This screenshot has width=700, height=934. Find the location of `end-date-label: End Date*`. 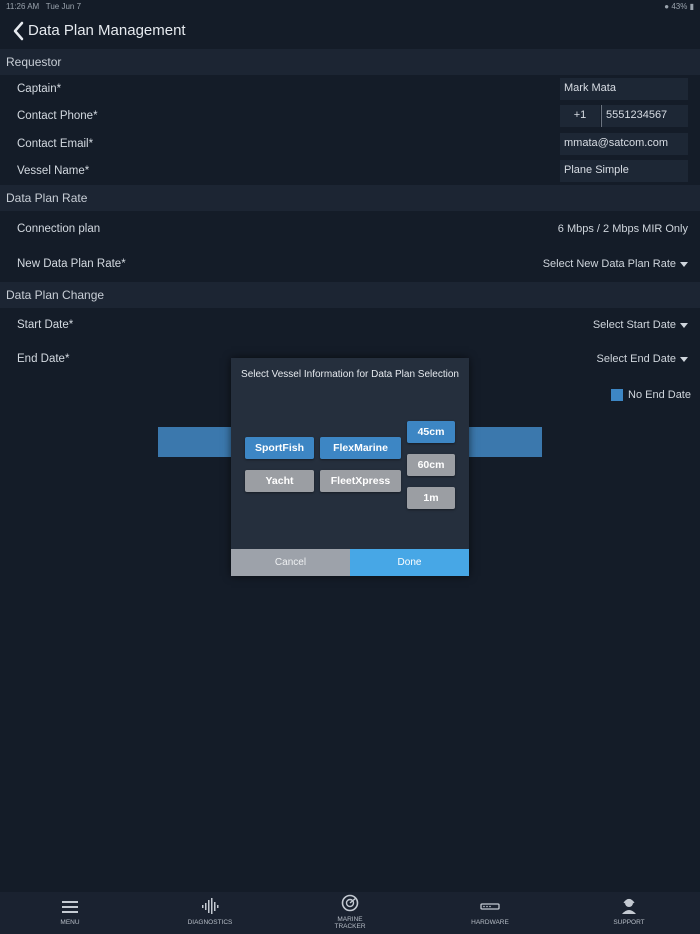

end-date-label: End Date* is located at coordinates (43, 359).